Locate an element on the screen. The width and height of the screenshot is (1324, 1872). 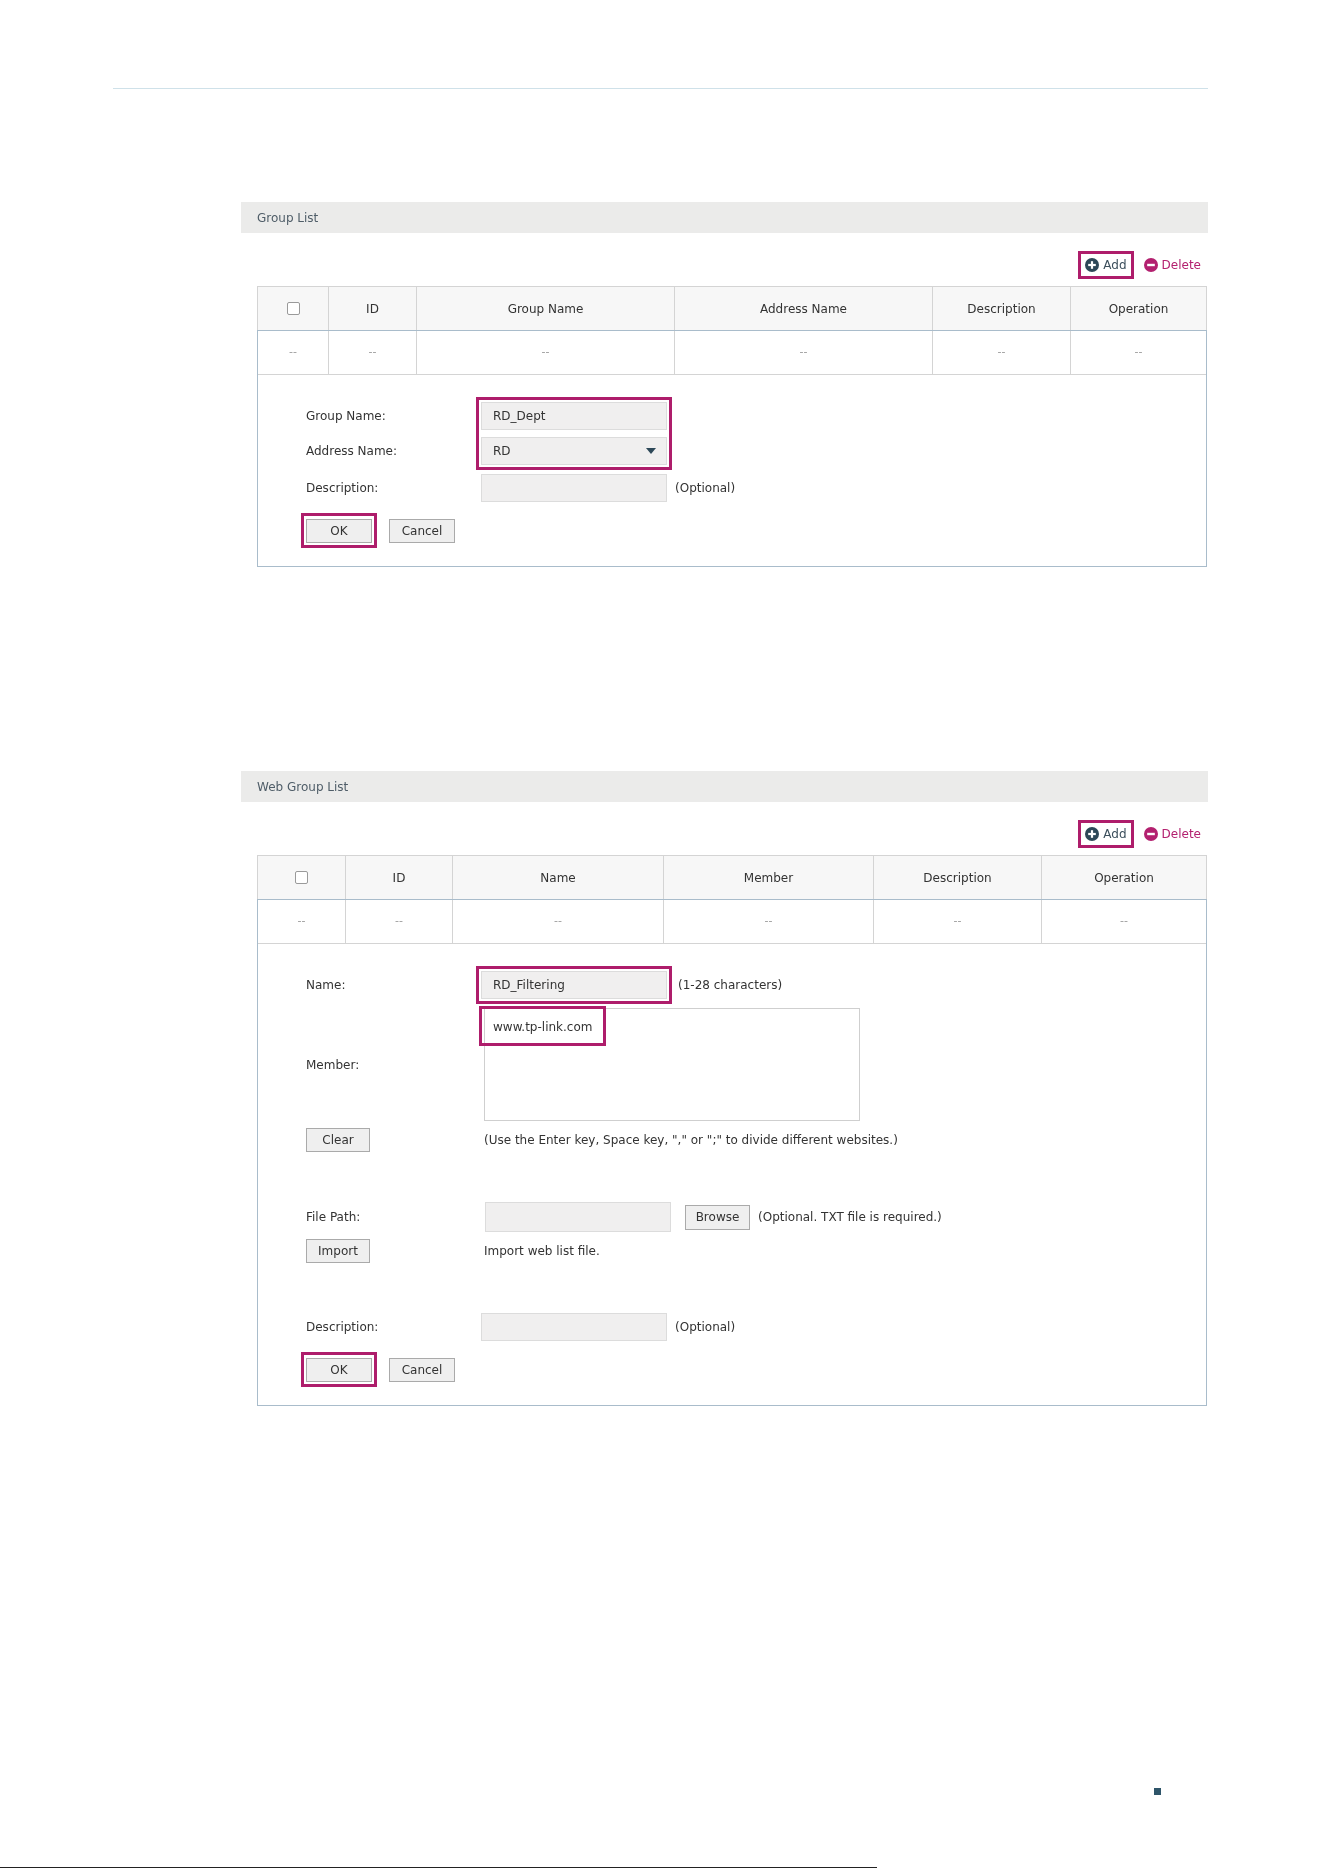
hint-text: (Use the Enter key, Space key, "," or ";" to divide different websites.) is located at coordinates (691, 1140).